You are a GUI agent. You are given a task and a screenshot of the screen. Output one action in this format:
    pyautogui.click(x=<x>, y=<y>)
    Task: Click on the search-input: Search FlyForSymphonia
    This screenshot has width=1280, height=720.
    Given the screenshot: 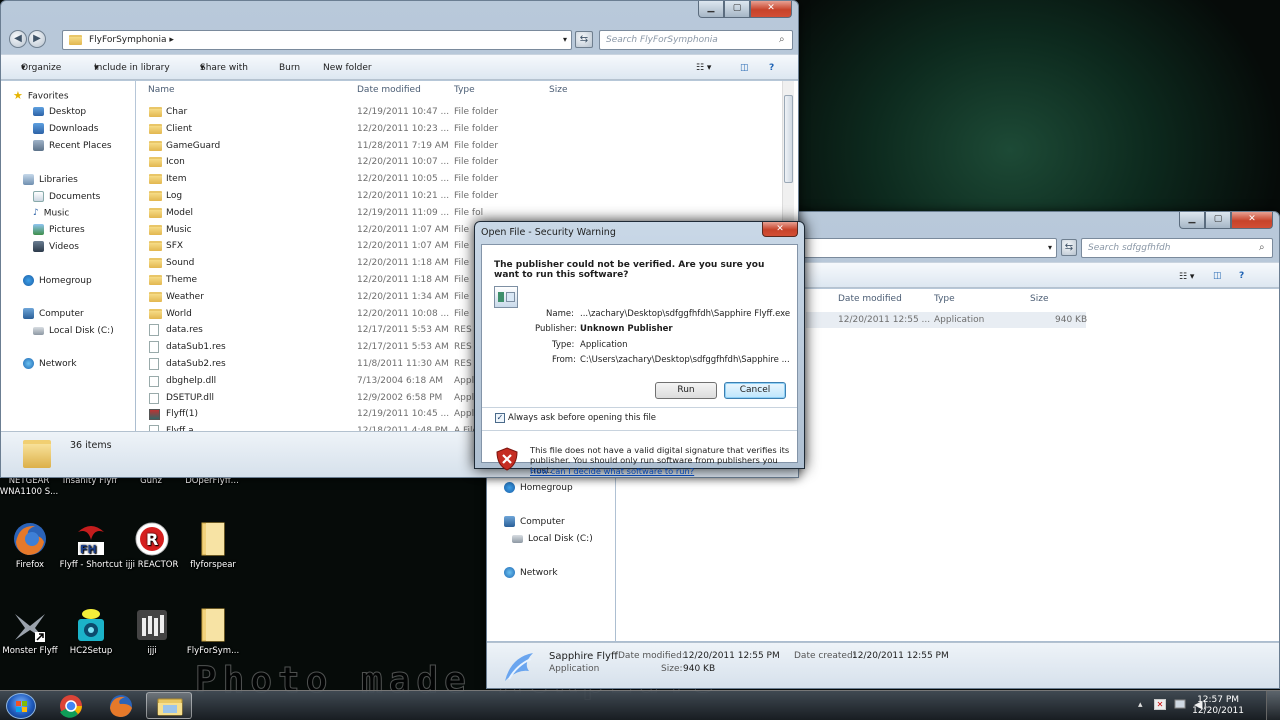 What is the action you would take?
    pyautogui.click(x=696, y=40)
    